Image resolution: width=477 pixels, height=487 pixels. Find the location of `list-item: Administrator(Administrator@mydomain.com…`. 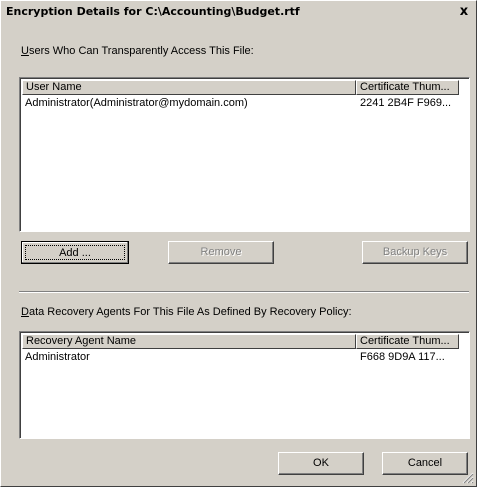

list-item: Administrator(Administrator@mydomain.com… is located at coordinates (244, 103).